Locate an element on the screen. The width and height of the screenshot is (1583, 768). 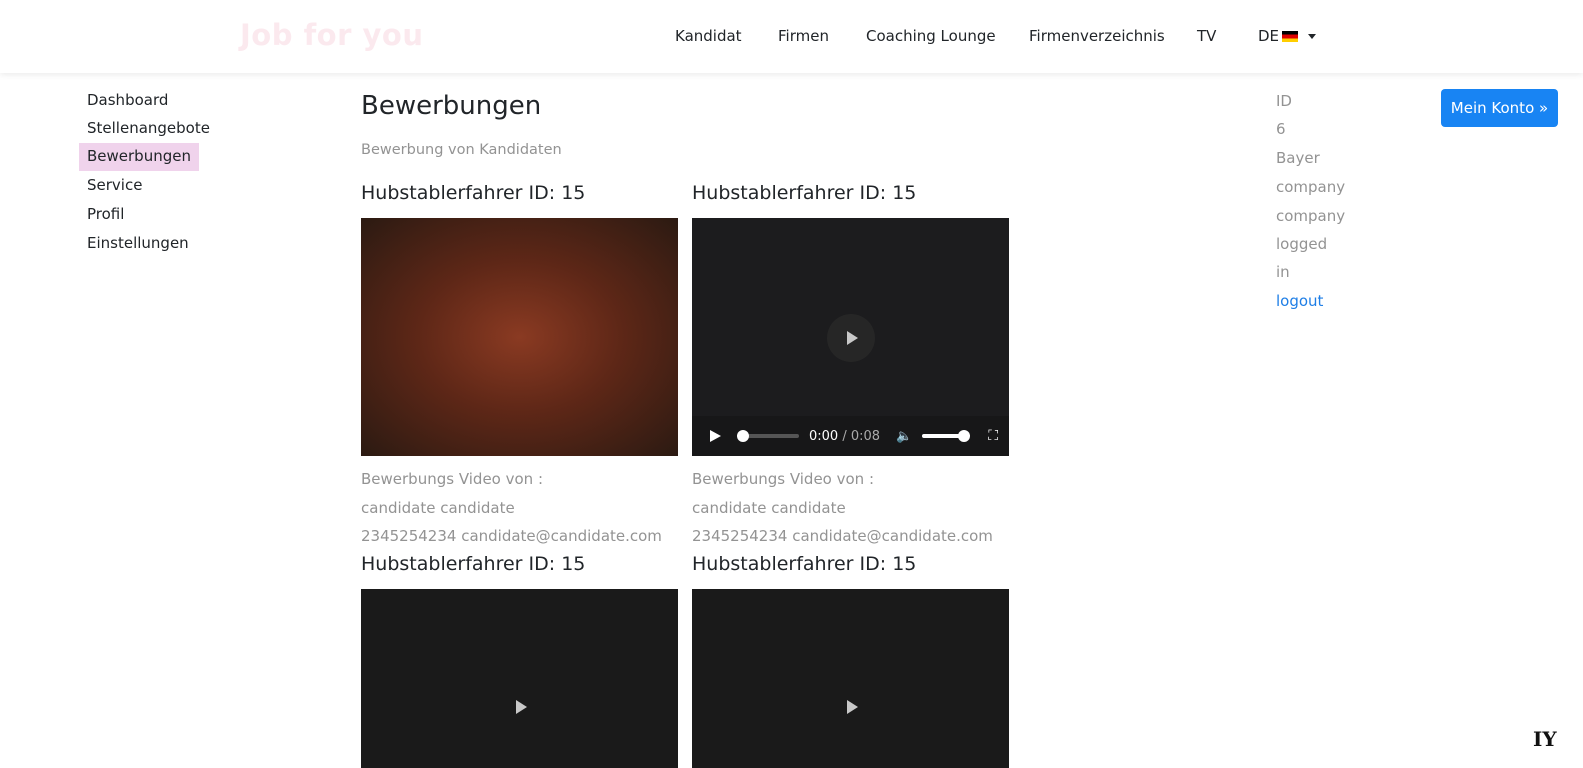
sidebar-item-stellenangebote: Stellenangebote is located at coordinates (148, 129).